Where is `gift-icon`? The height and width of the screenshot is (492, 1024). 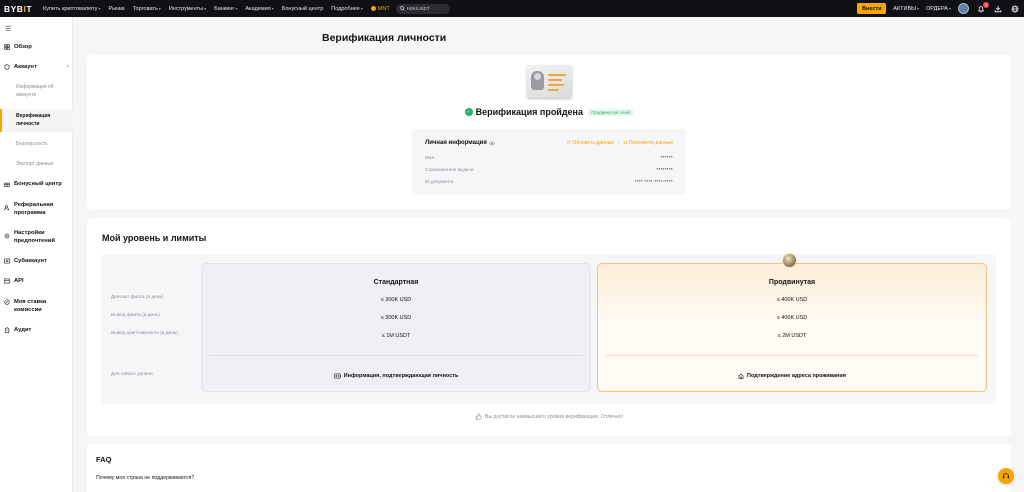 gift-icon is located at coordinates (7, 184).